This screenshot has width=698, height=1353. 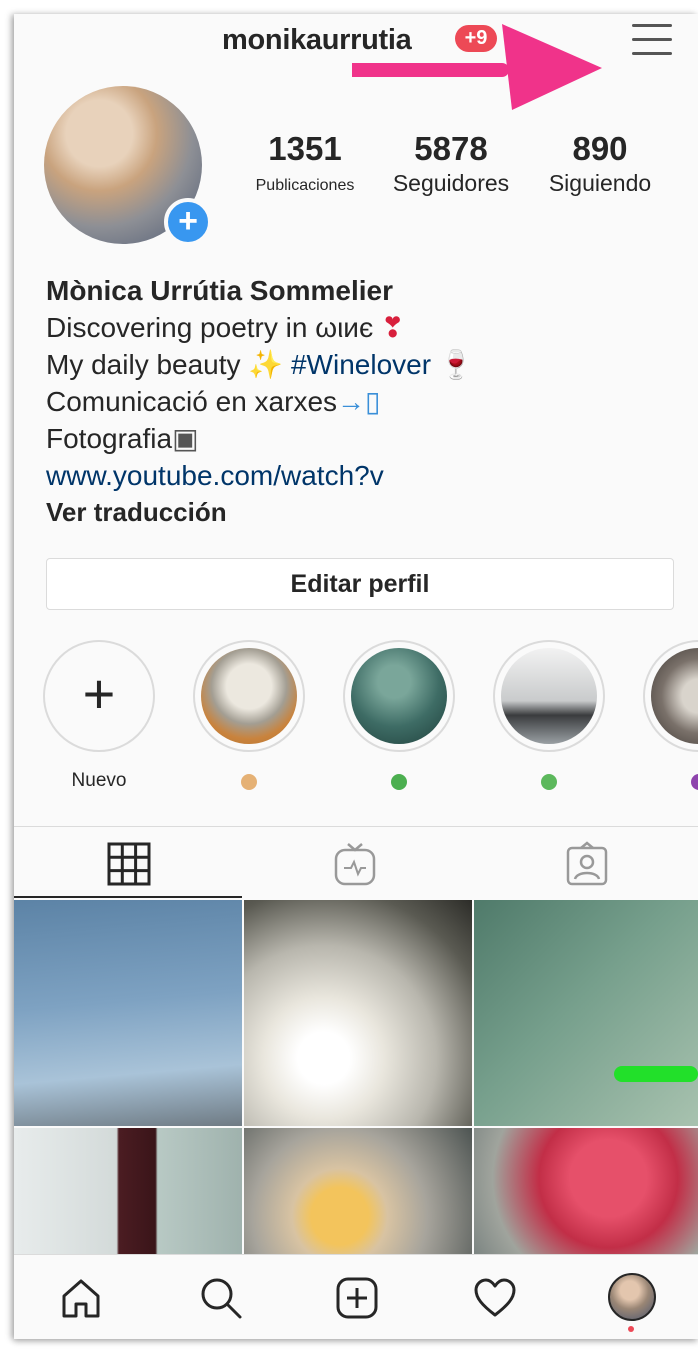 What do you see at coordinates (451, 148) in the screenshot?
I see `stat-followers-value: 5878` at bounding box center [451, 148].